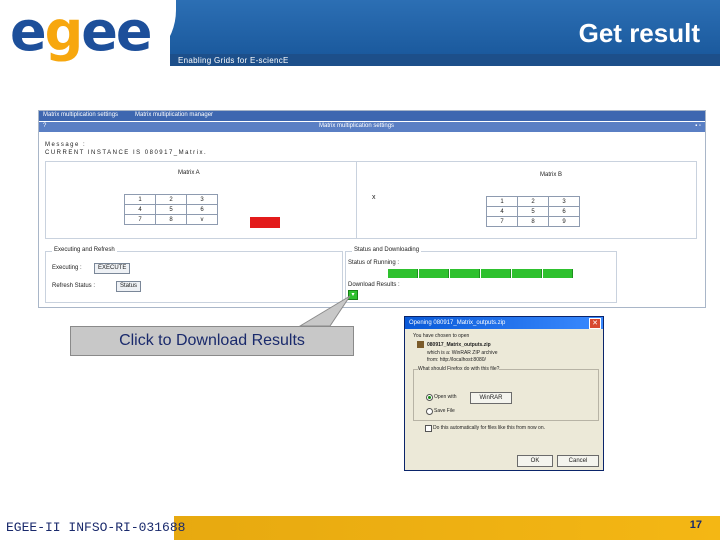  What do you see at coordinates (202, 199) in the screenshot?
I see `matrix-a-cell: 3` at bounding box center [202, 199].